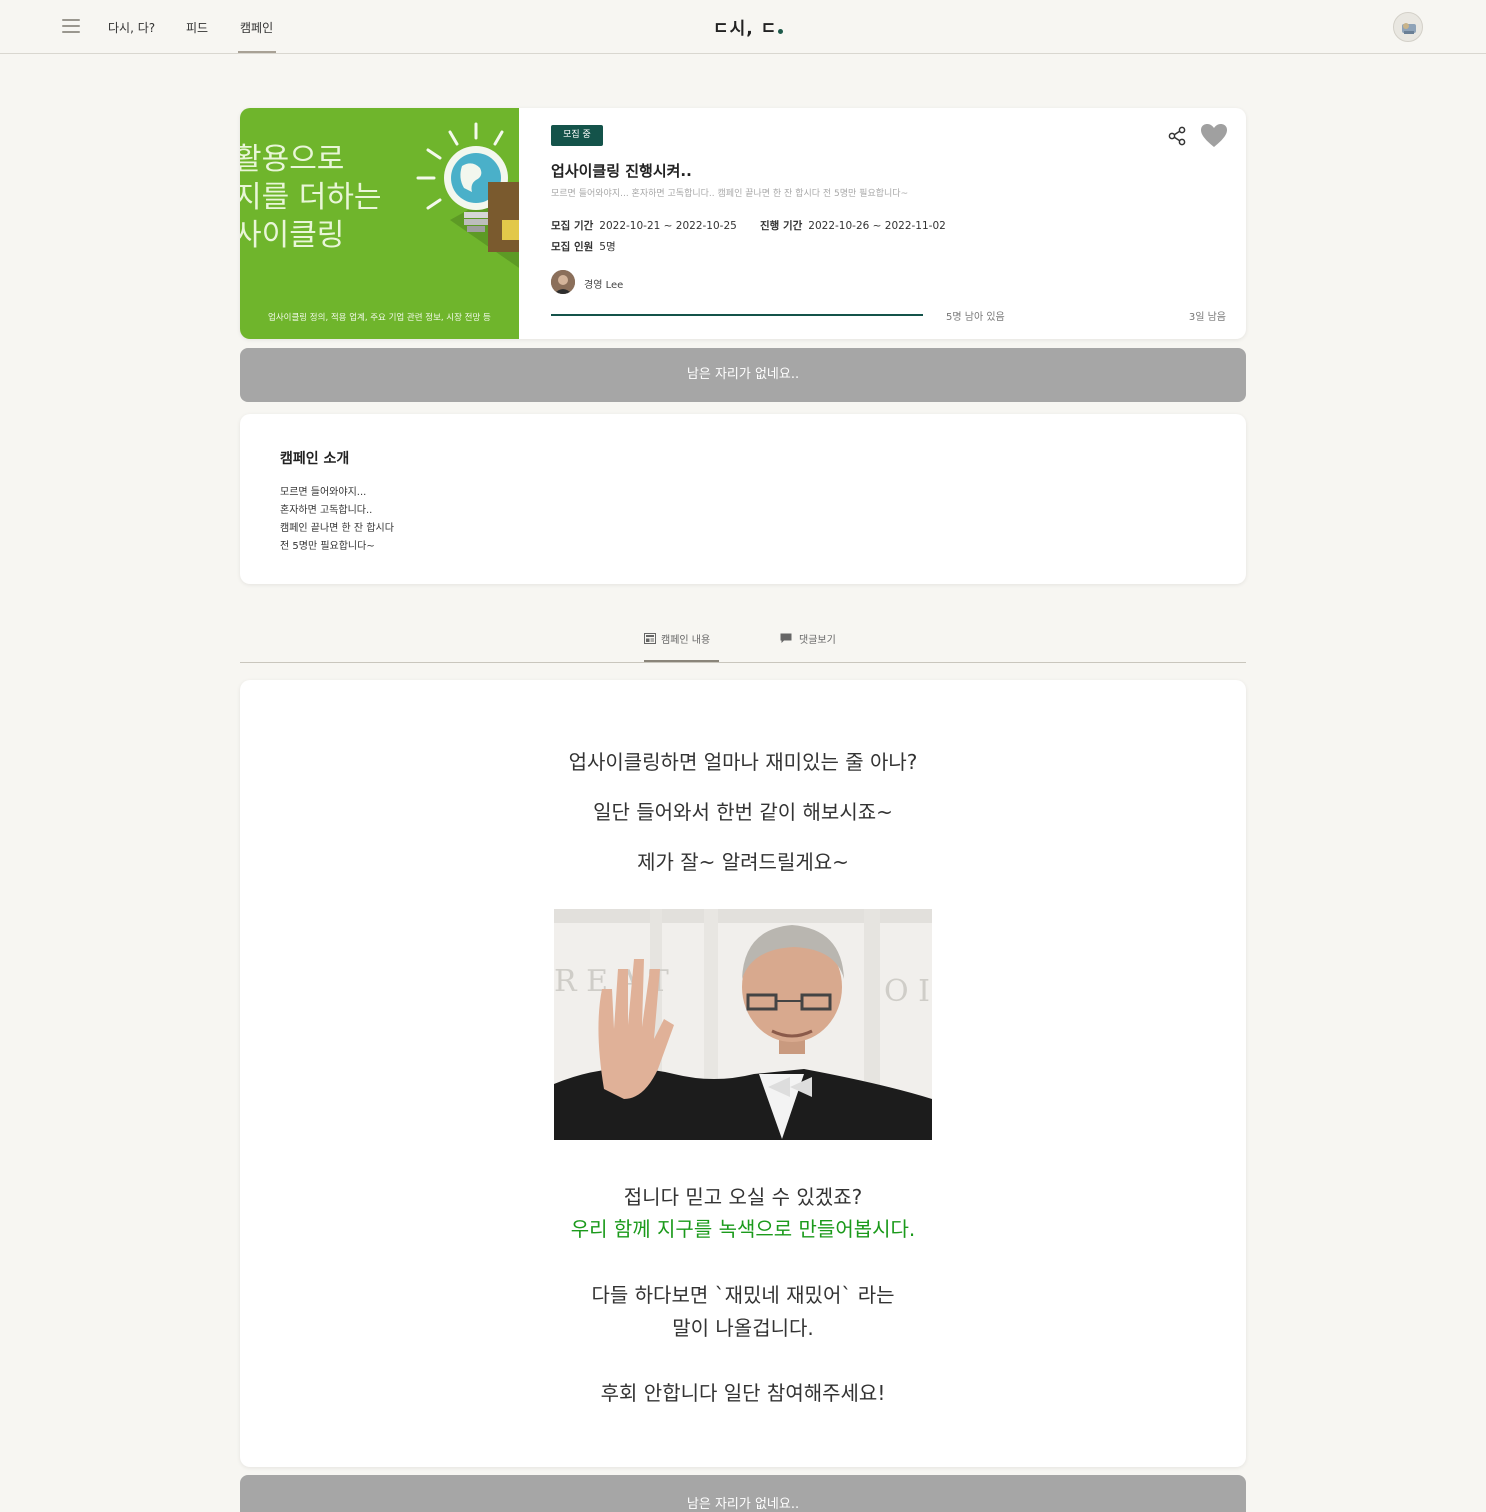 This screenshot has height=1512, width=1486. I want to click on content-line-highlight: 우리 함께 지구를 녹색으로 만들어봅시다., so click(743, 1229).